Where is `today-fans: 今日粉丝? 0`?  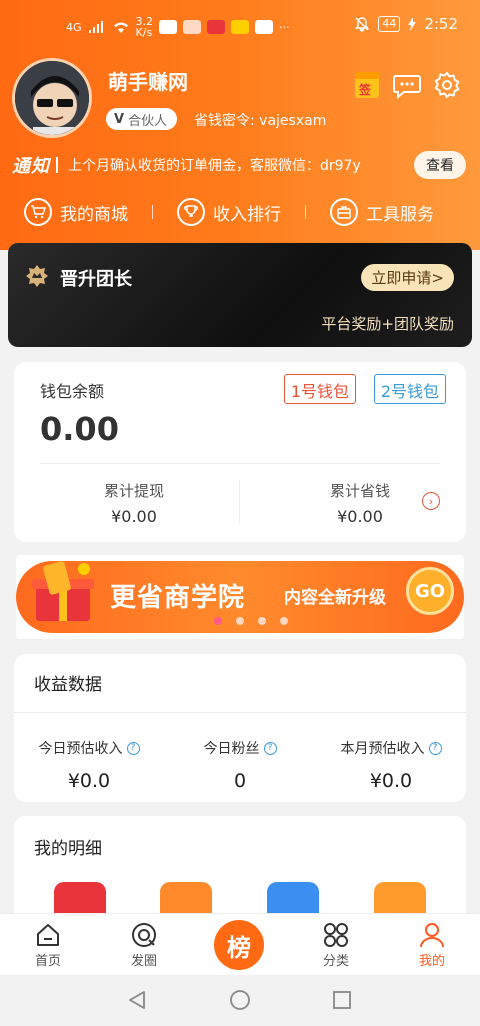 today-fans: 今日粉丝? 0 is located at coordinates (240, 765).